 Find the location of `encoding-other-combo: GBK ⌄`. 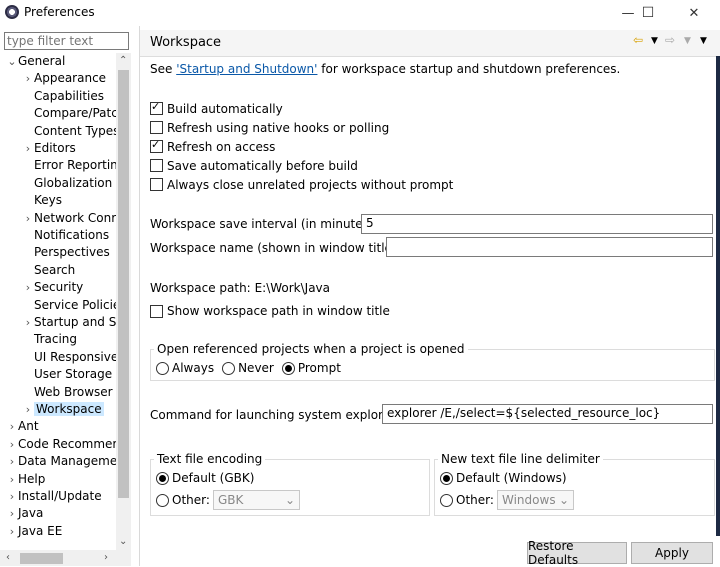

encoding-other-combo: GBK ⌄ is located at coordinates (256, 500).